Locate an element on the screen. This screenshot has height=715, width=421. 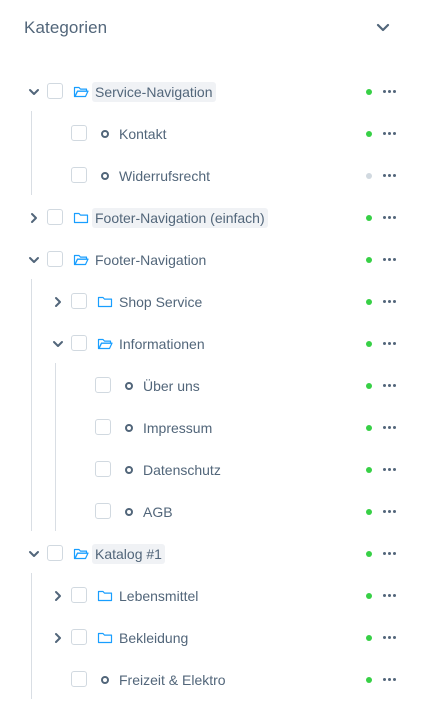
tree-row-footer-navigation: Footer-Navigation is located at coordinates (210, 260).